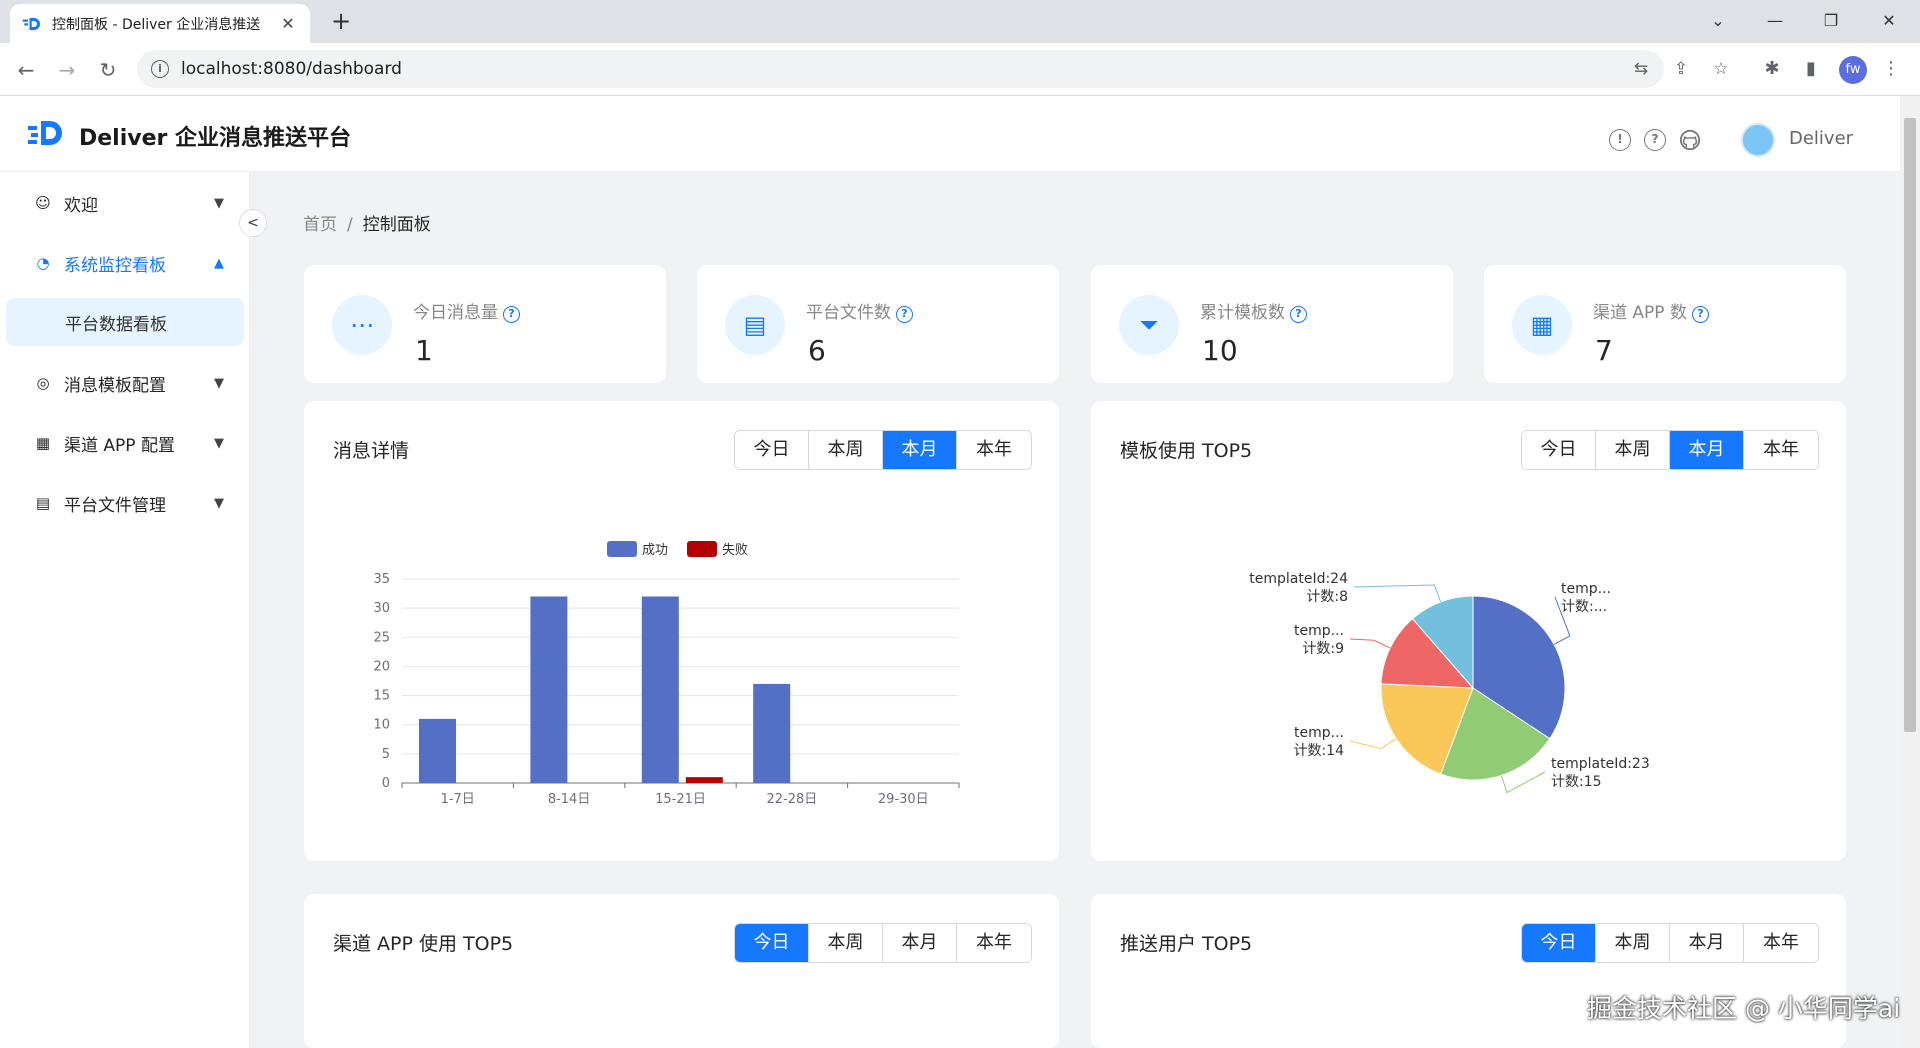 The height and width of the screenshot is (1048, 1920). Describe the element at coordinates (1690, 140) in the screenshot. I see `github-icon` at that location.